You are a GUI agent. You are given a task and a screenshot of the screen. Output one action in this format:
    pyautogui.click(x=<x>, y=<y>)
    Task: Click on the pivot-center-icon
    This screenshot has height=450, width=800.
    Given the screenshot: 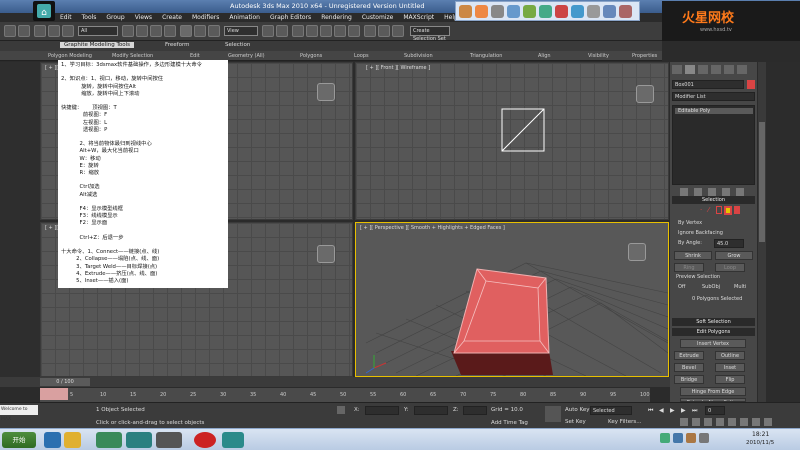 What is the action you would take?
    pyautogui.click(x=268, y=31)
    